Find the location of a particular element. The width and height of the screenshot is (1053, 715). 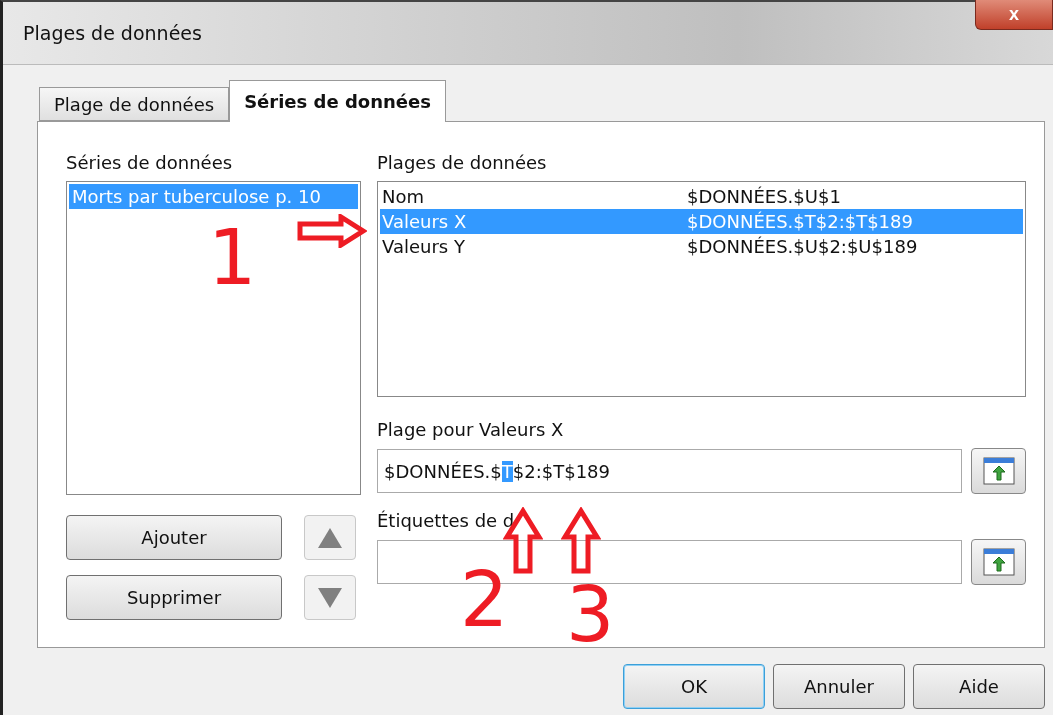

dialog-button: Annuler is located at coordinates (839, 686).